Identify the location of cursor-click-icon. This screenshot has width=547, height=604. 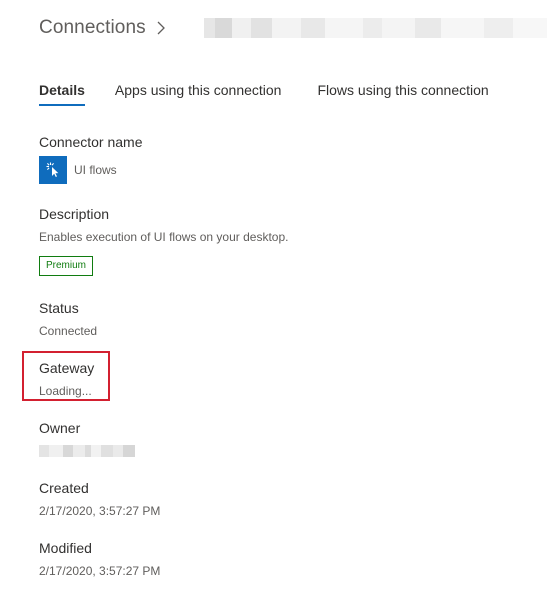
(53, 170).